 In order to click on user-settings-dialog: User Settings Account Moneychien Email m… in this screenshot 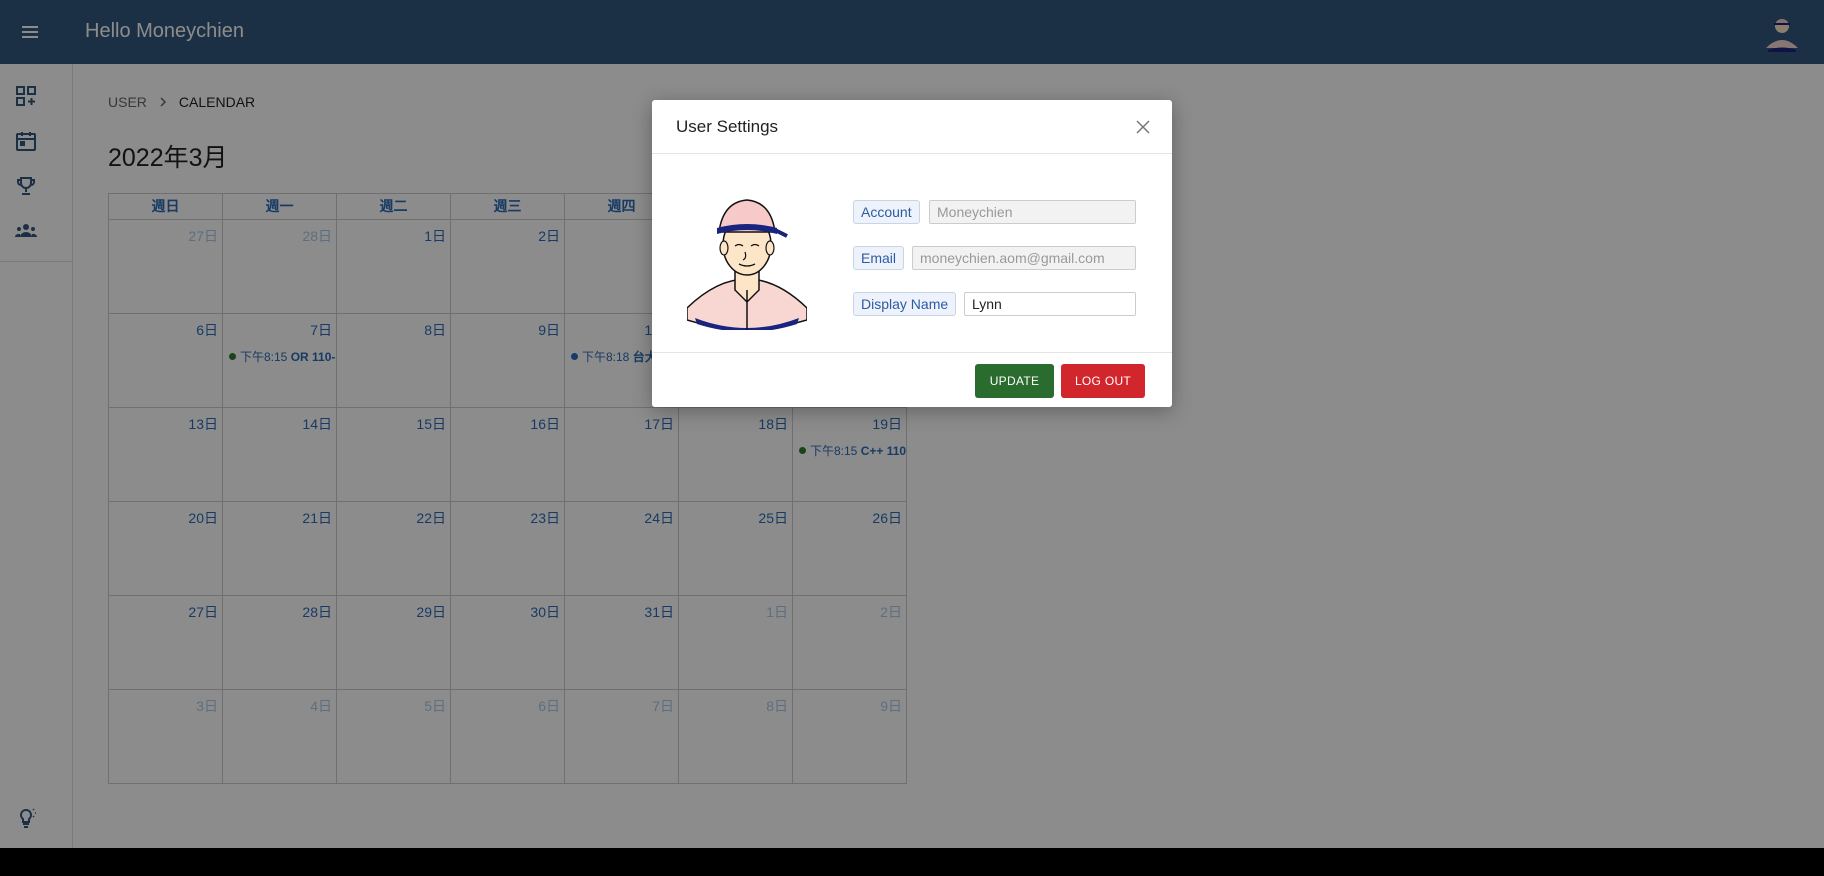, I will do `click(912, 253)`.